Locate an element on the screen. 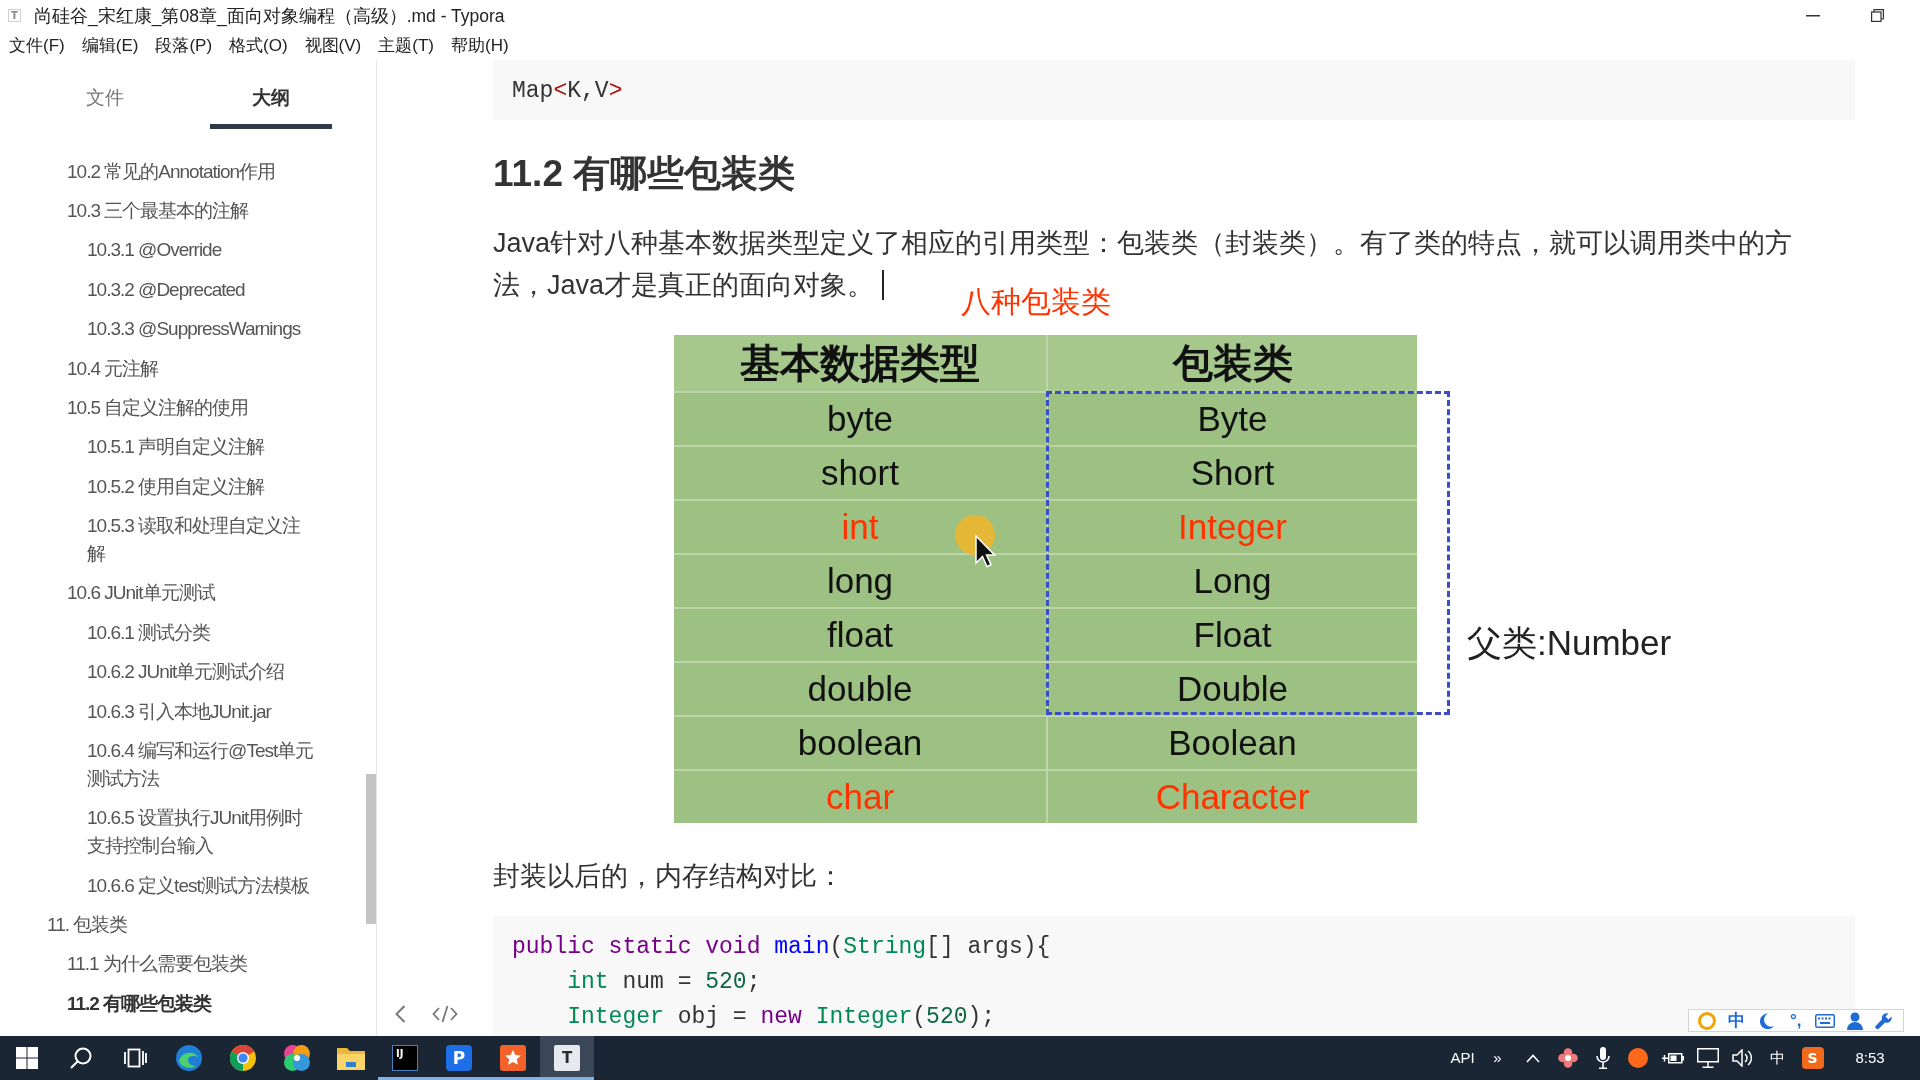 The height and width of the screenshot is (1080, 1920). sidebar-tab: 大纲 is located at coordinates (271, 94).